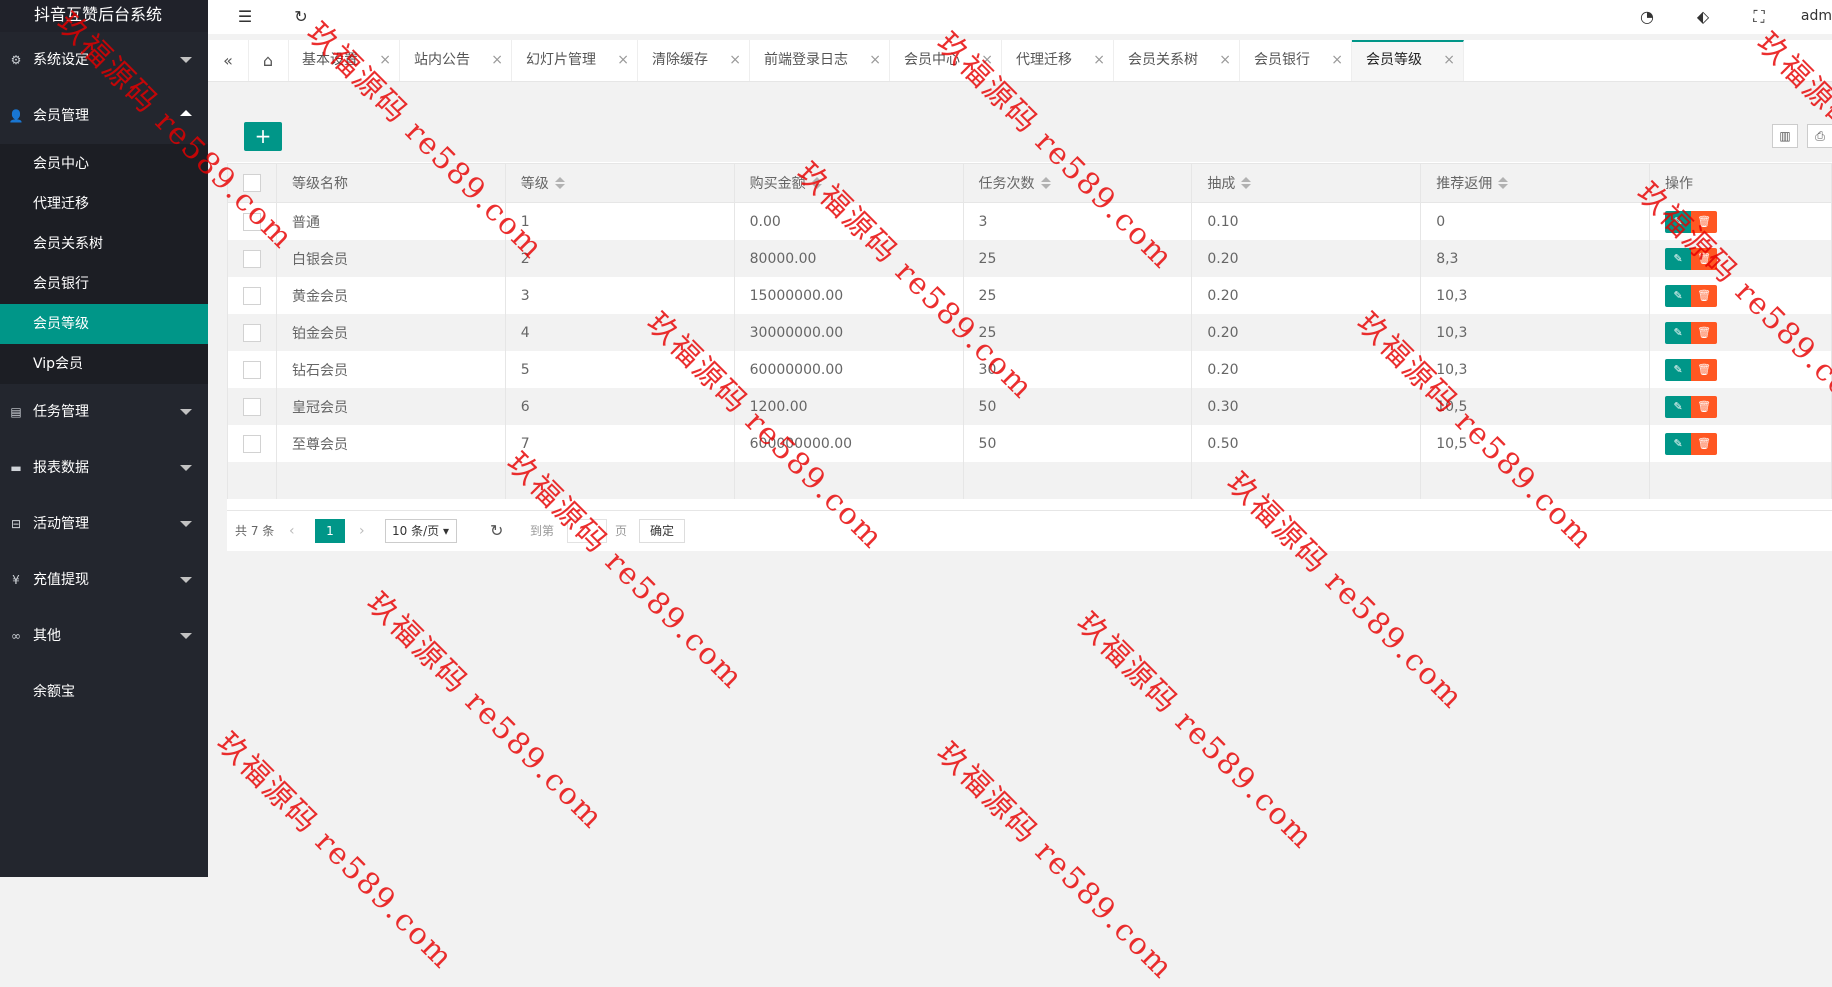 The height and width of the screenshot is (987, 1832). What do you see at coordinates (421, 531) in the screenshot?
I see `page-size-select: 10 条/页 ▾` at bounding box center [421, 531].